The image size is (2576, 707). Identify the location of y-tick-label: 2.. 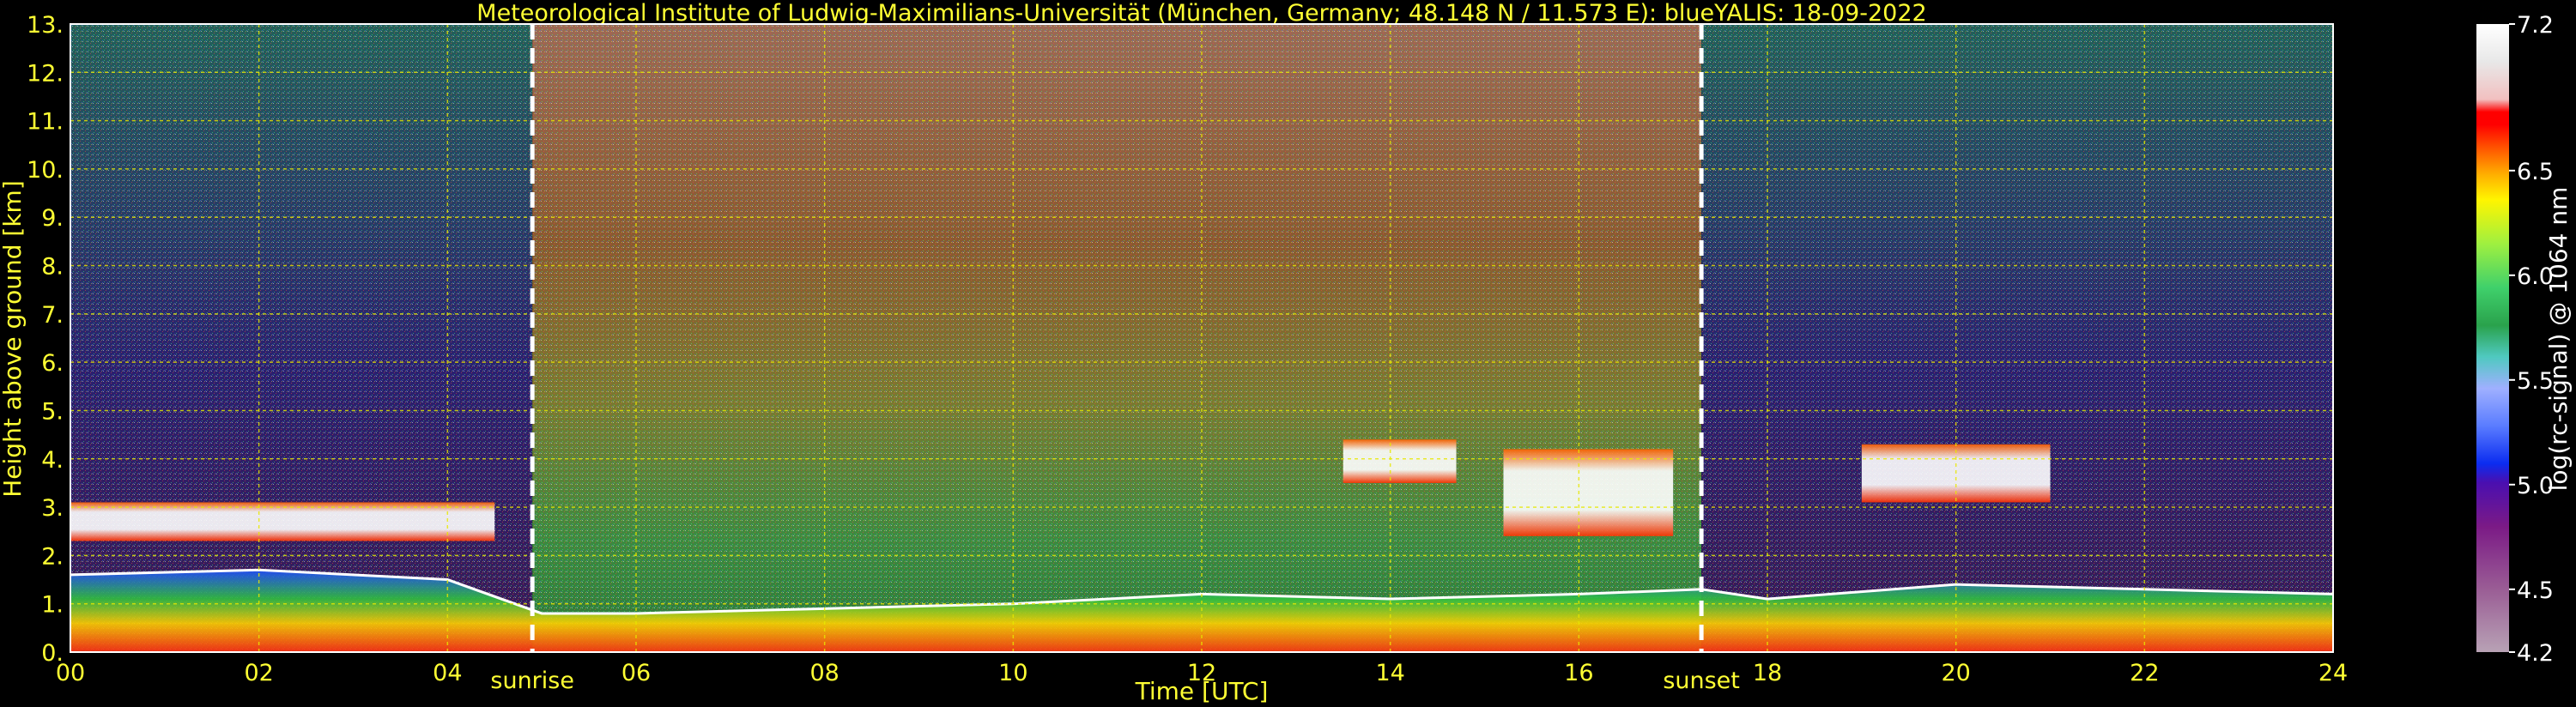
(52, 556).